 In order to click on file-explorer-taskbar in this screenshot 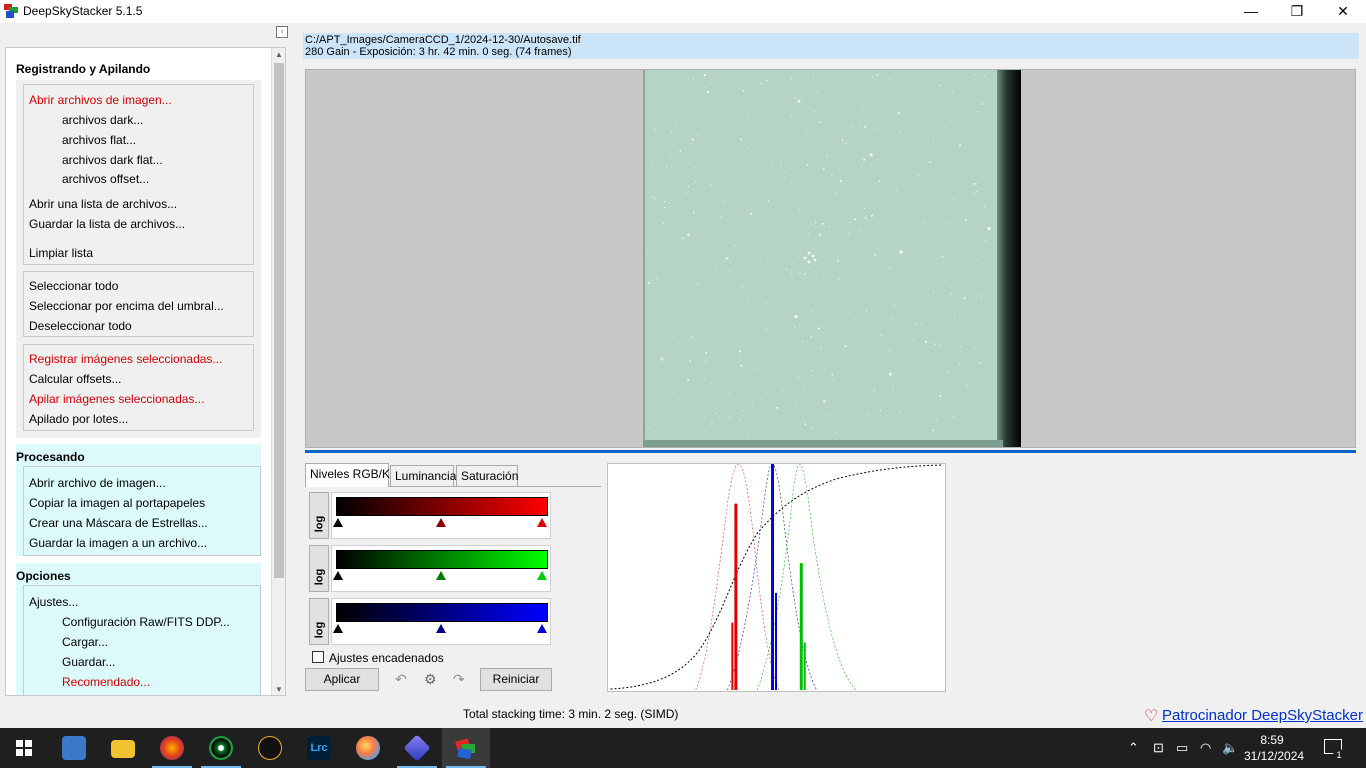, I will do `click(123, 748)`.